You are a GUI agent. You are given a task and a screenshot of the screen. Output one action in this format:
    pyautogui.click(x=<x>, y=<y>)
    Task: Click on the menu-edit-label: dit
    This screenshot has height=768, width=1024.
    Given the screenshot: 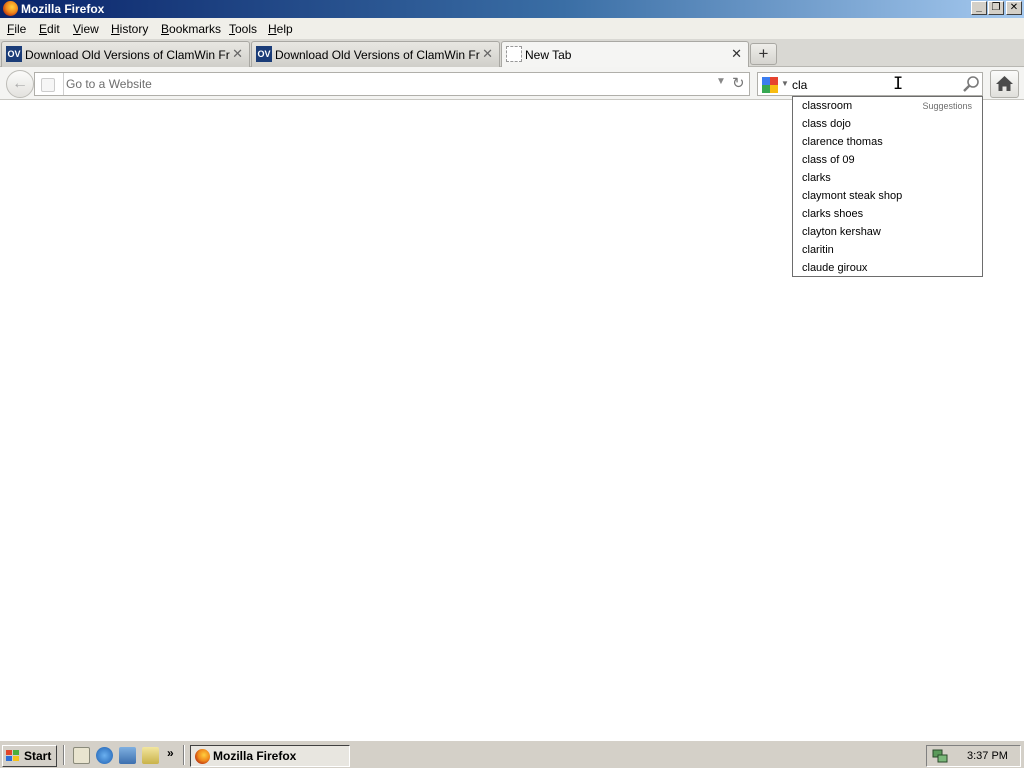 What is the action you would take?
    pyautogui.click(x=53, y=29)
    